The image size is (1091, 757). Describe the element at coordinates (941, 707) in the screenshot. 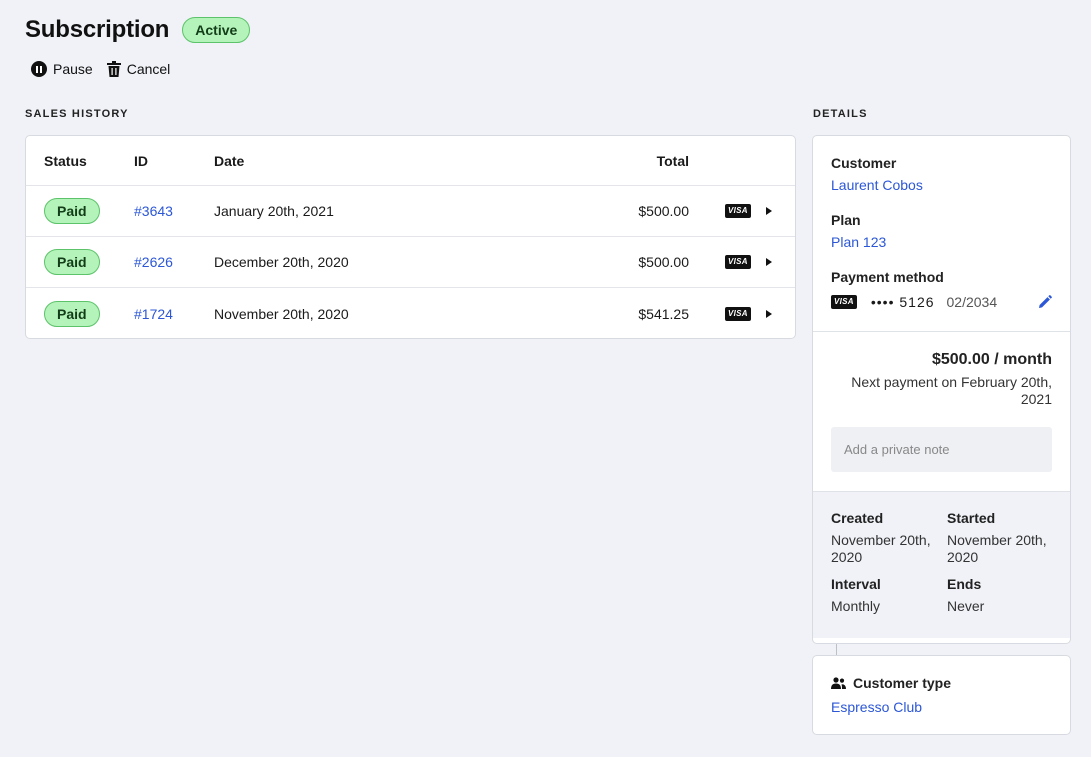

I see `customer-type-link: Espresso Club` at that location.